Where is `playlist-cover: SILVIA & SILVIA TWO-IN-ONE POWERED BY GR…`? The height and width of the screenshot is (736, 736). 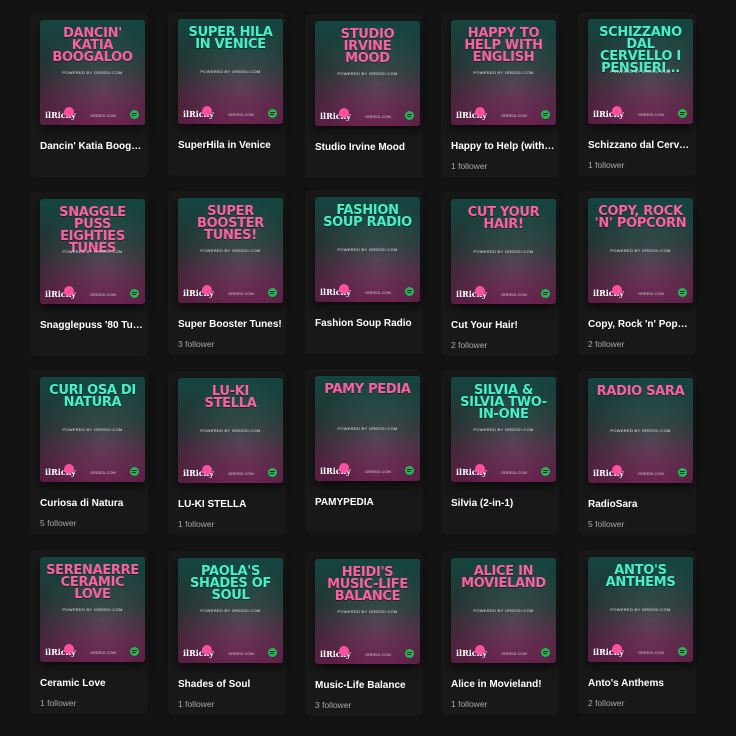 playlist-cover: SILVIA & SILVIA TWO-IN-ONE POWERED BY GR… is located at coordinates (503, 429).